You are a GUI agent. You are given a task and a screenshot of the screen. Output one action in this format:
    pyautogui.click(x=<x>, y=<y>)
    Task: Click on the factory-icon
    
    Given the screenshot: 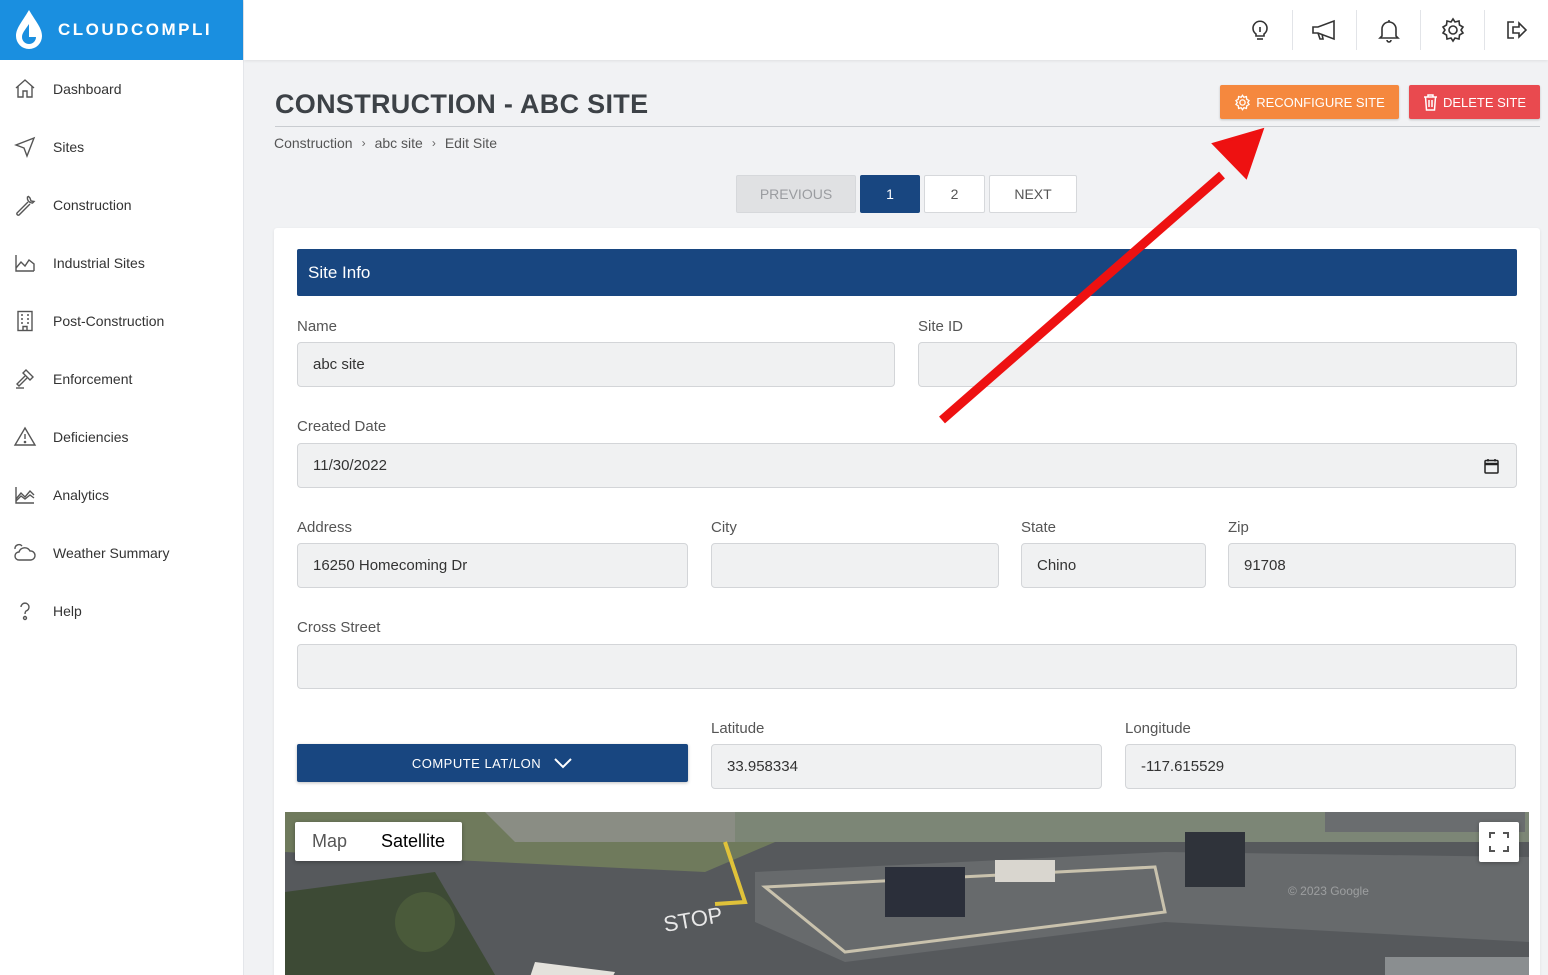 What is the action you would take?
    pyautogui.click(x=25, y=263)
    